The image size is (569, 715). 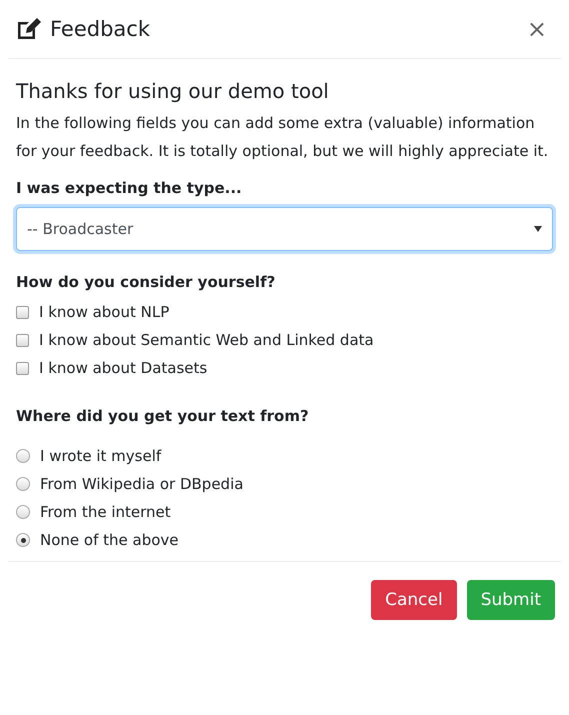 I want to click on edit-icon, so click(x=29, y=29).